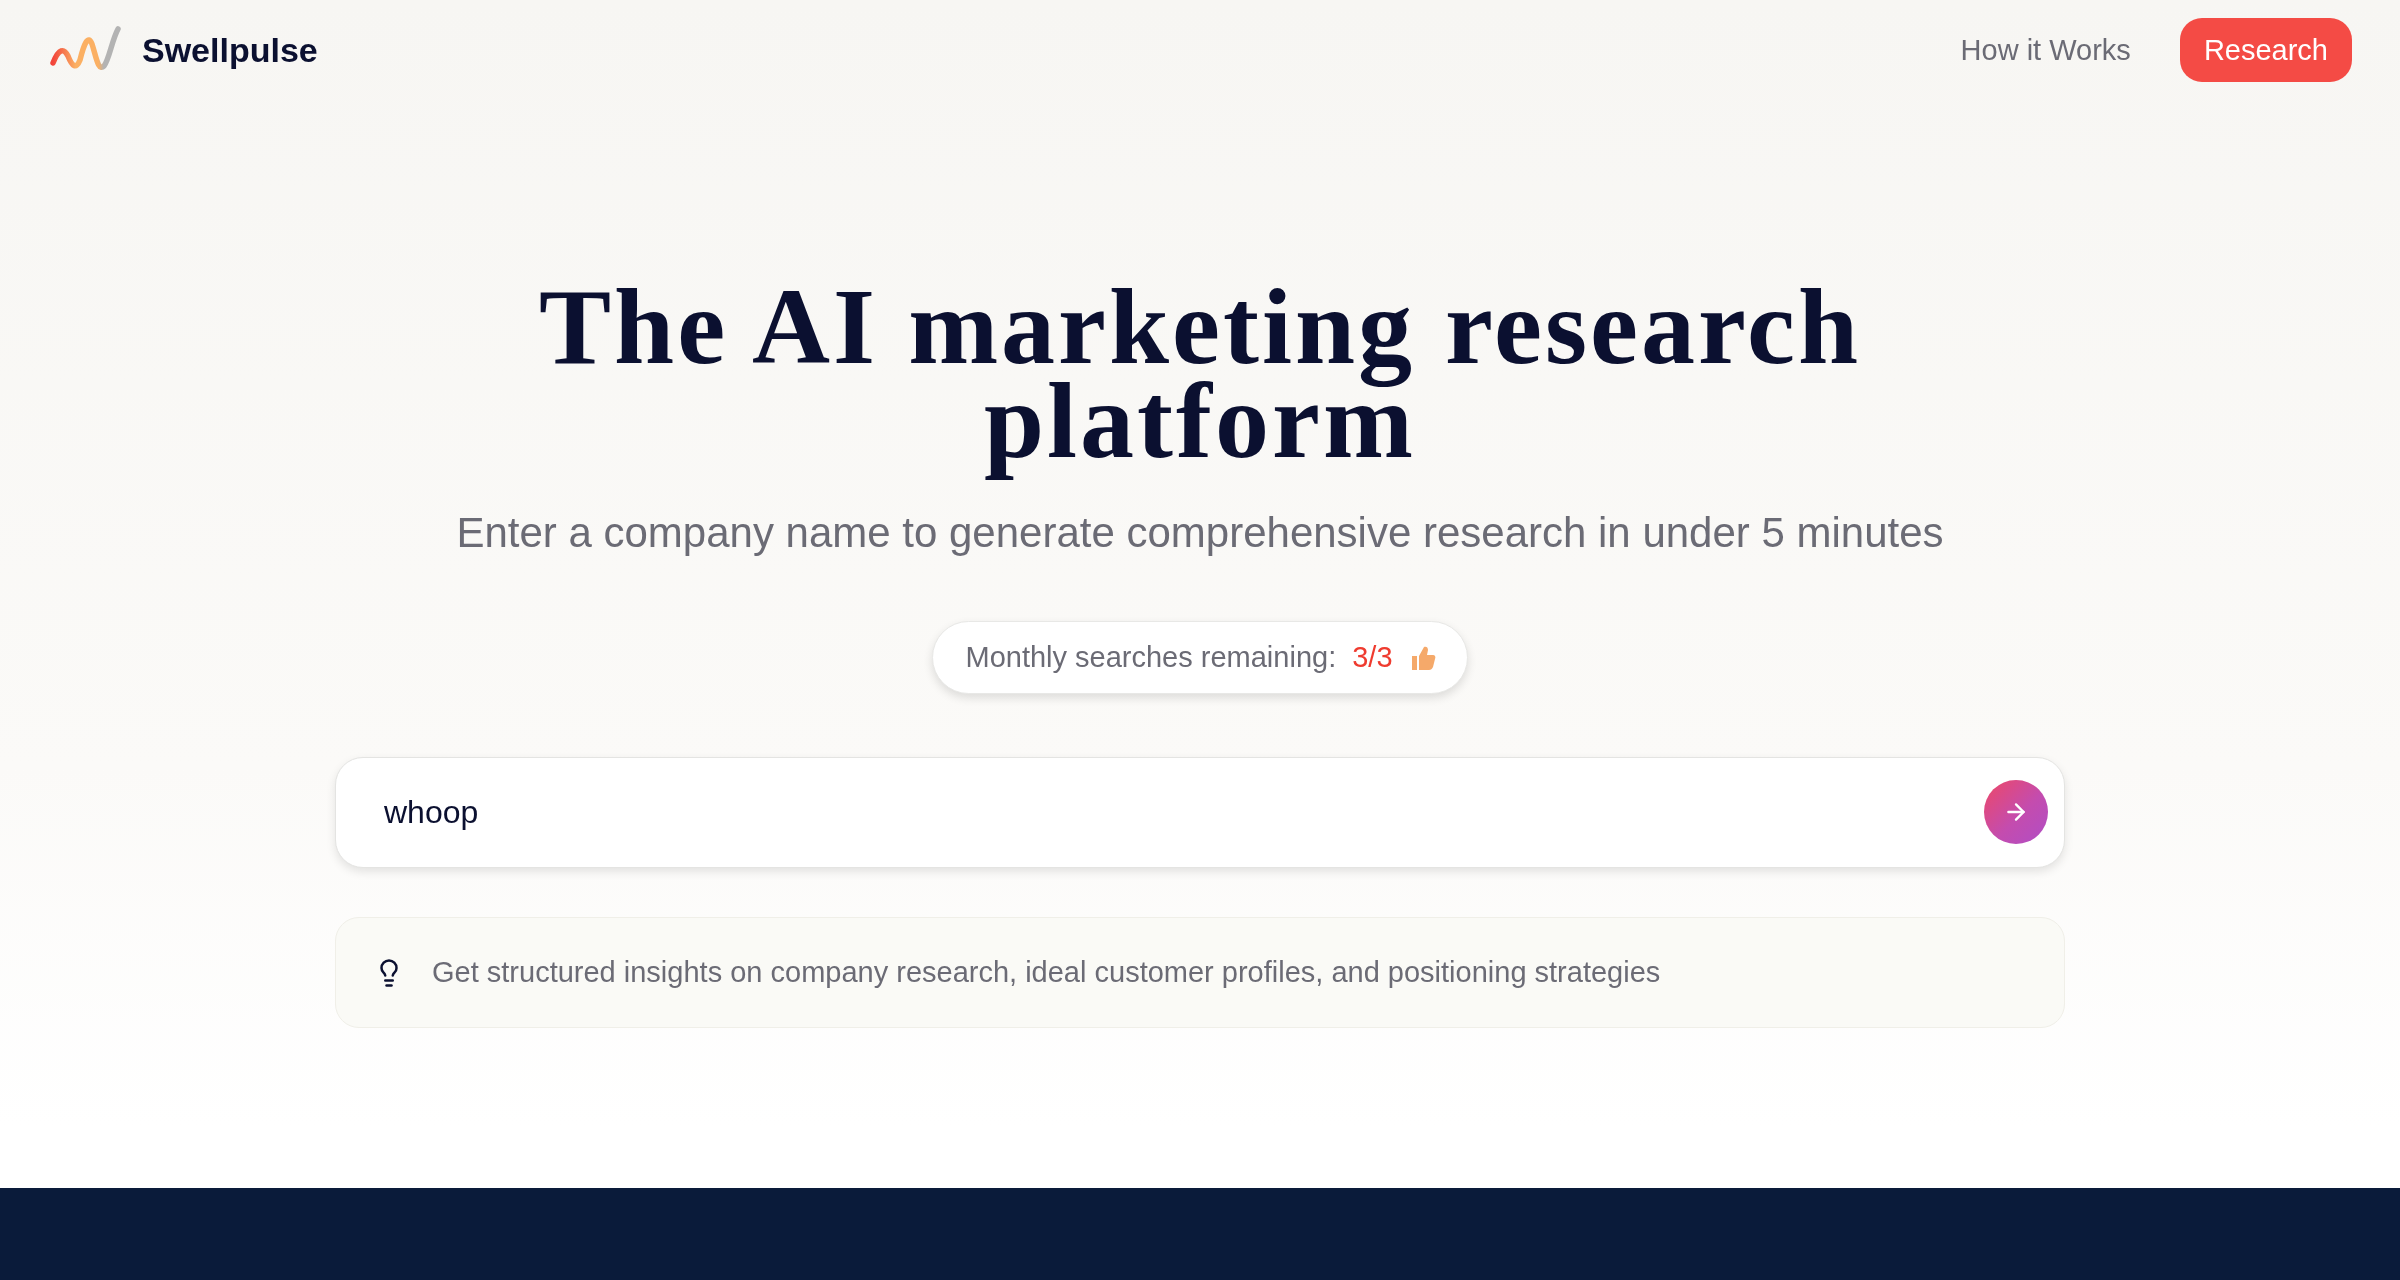 The width and height of the screenshot is (2400, 1280). What do you see at coordinates (1372, 657) in the screenshot?
I see `quota-count: 3/3` at bounding box center [1372, 657].